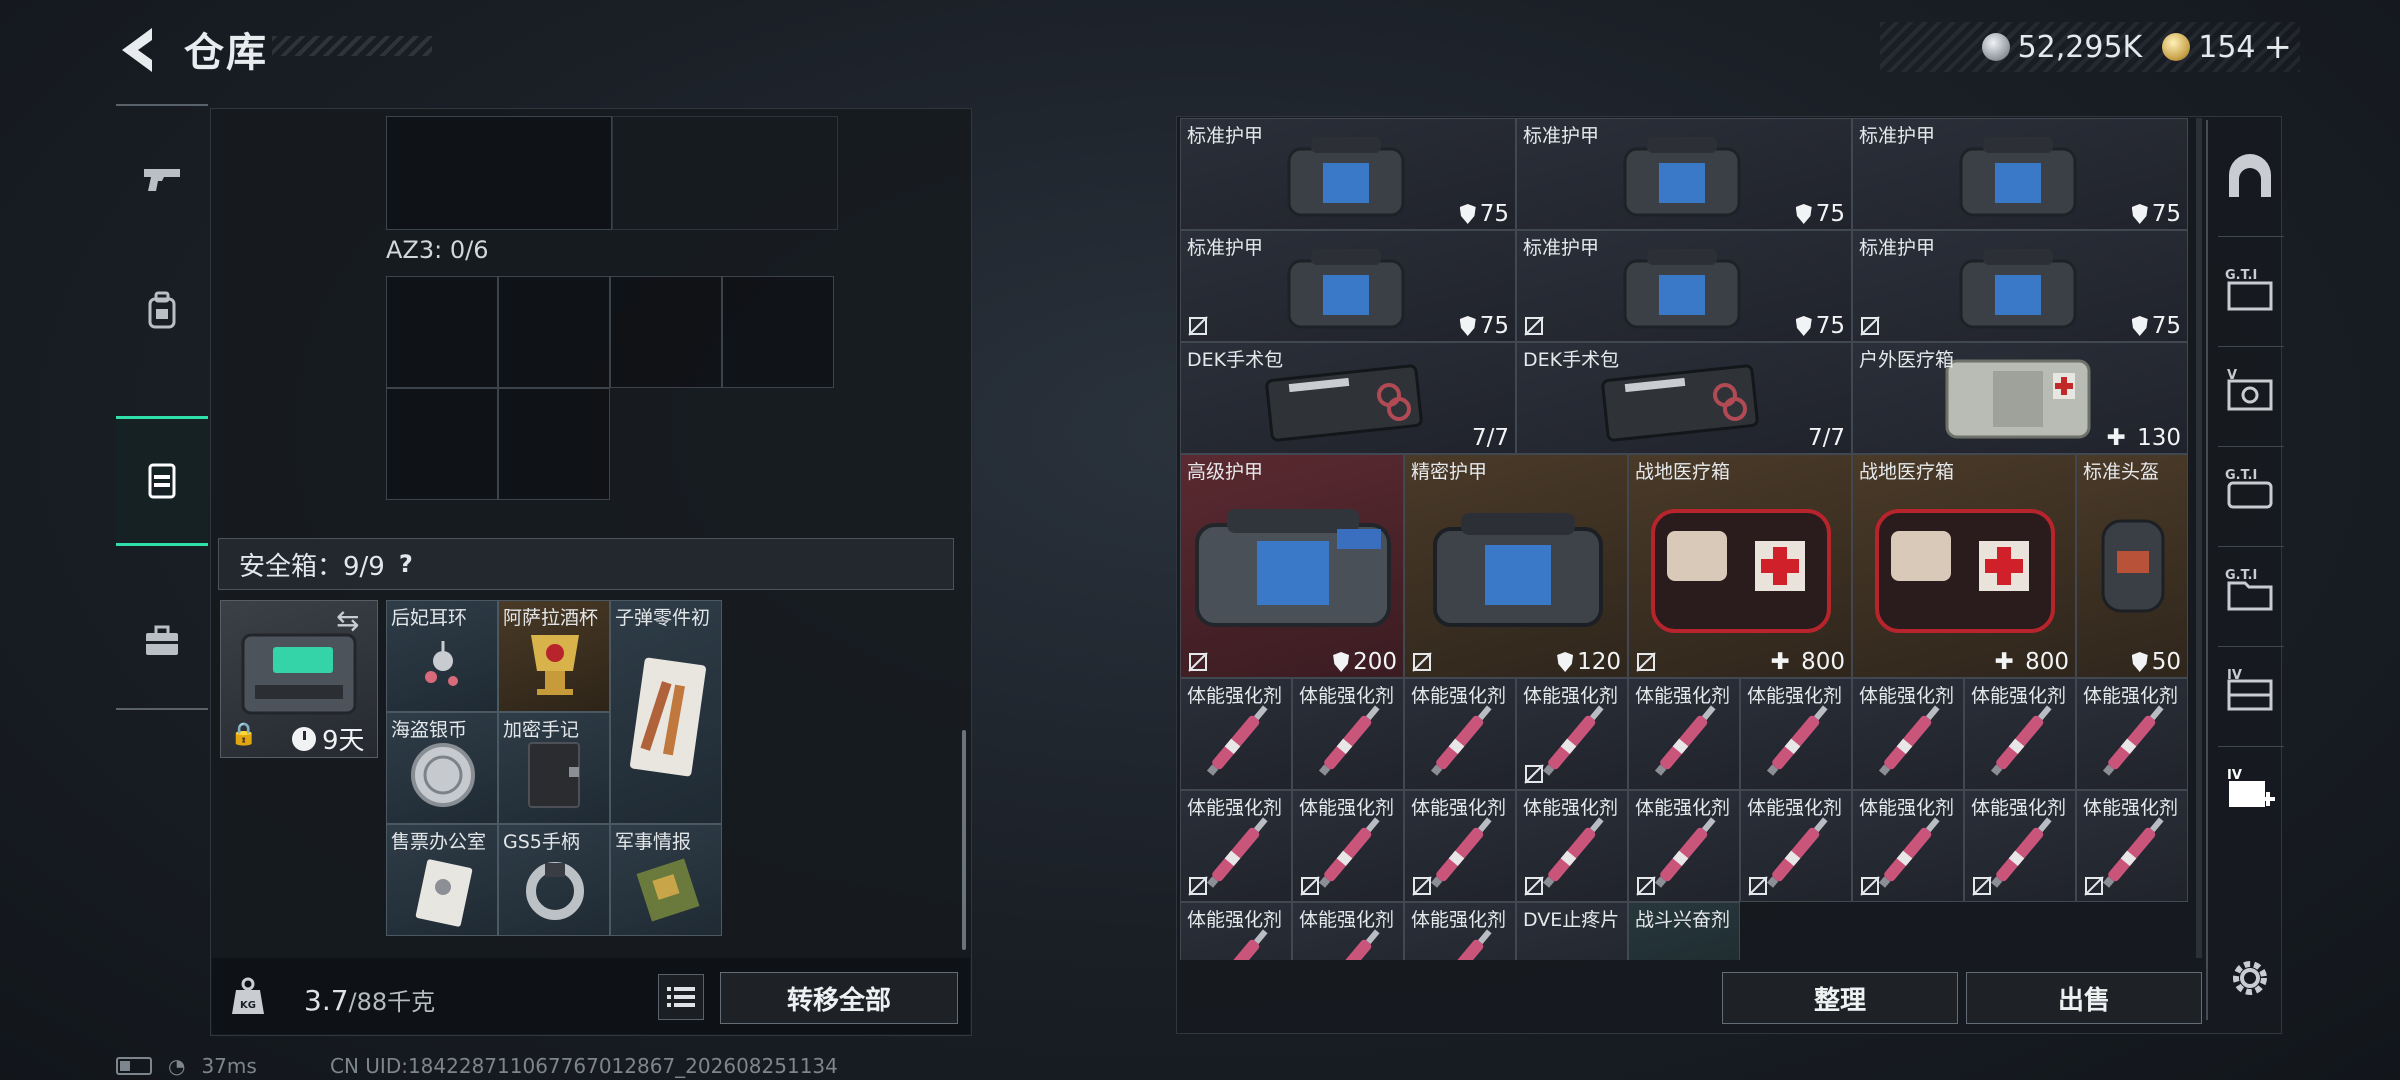 The height and width of the screenshot is (1080, 2400). Describe the element at coordinates (2250, 178) in the screenshot. I see `rail-home` at that location.